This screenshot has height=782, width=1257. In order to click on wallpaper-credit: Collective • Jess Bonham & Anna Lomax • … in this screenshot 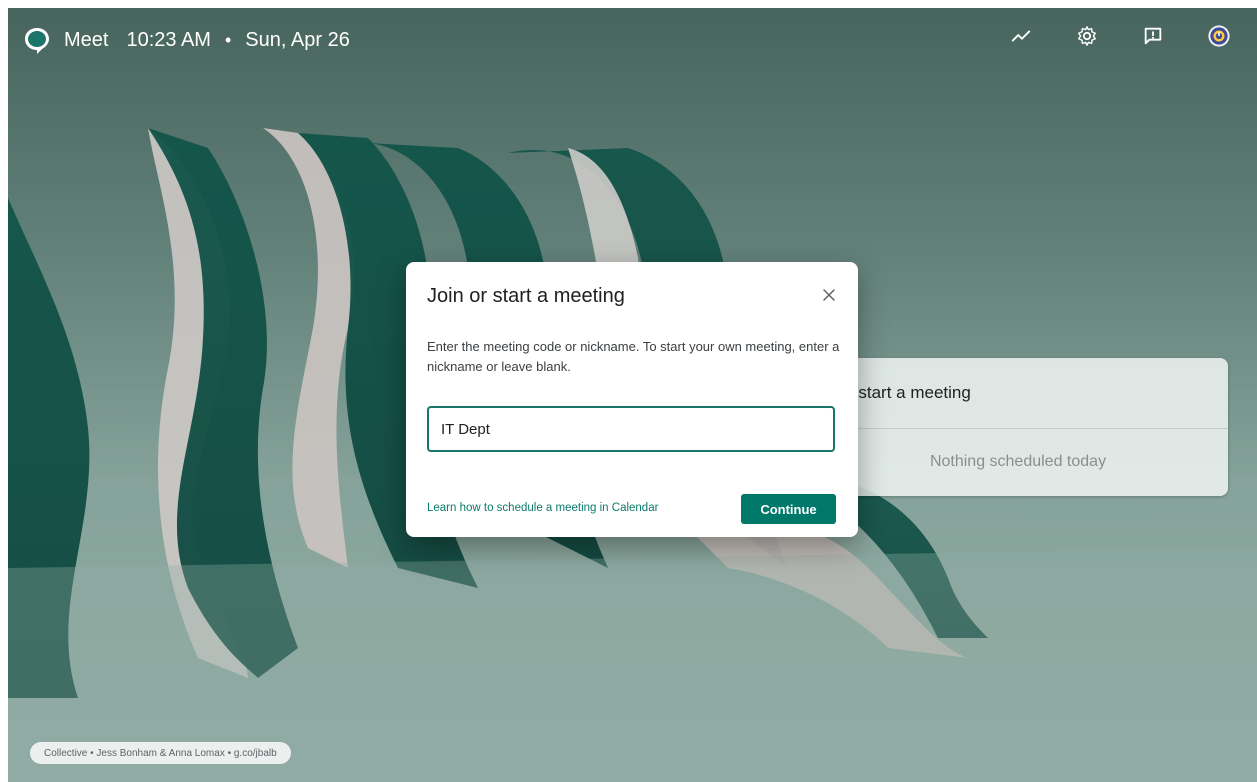, I will do `click(160, 753)`.